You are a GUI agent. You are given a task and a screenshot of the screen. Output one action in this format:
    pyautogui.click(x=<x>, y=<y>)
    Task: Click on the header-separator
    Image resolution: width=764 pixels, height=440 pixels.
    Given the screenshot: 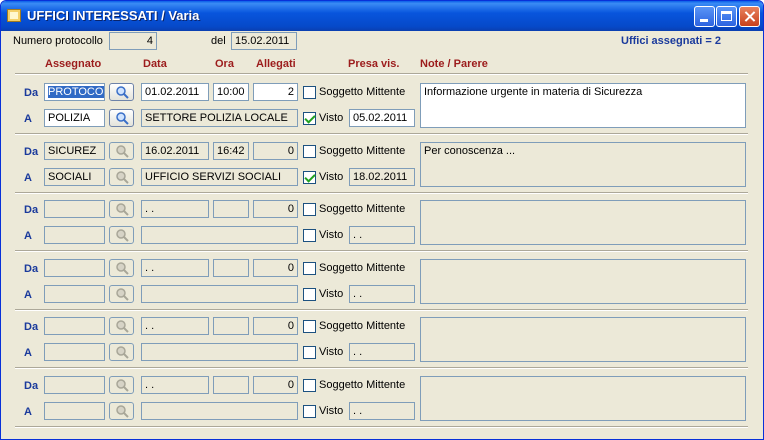 What is the action you would take?
    pyautogui.click(x=381, y=74)
    